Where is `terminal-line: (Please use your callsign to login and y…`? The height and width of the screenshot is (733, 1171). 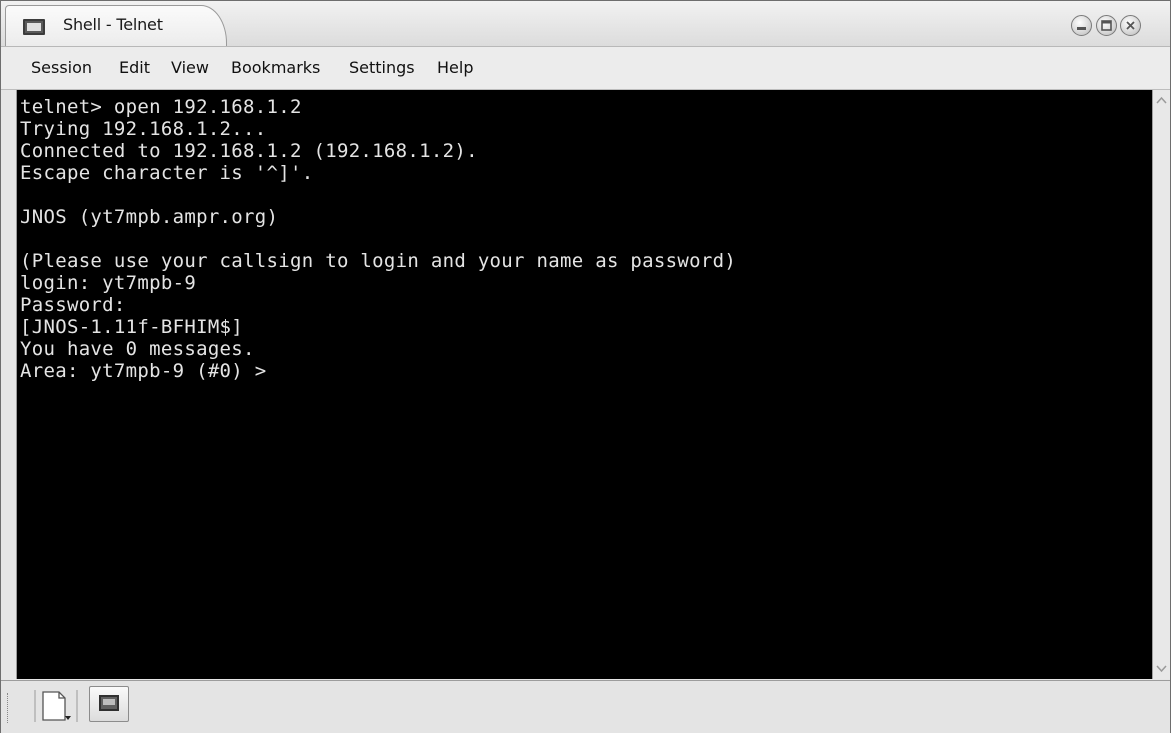
terminal-line: (Please use your callsign to login and y… is located at coordinates (378, 261).